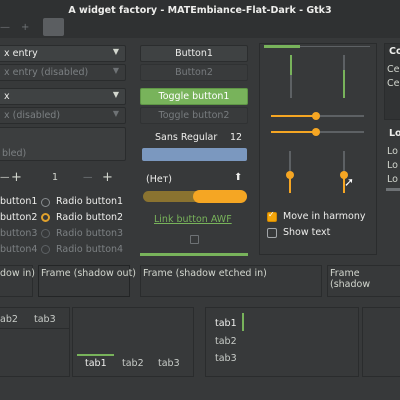  Describe the element at coordinates (381, 342) in the screenshot. I see `notebook-right-partial` at that location.